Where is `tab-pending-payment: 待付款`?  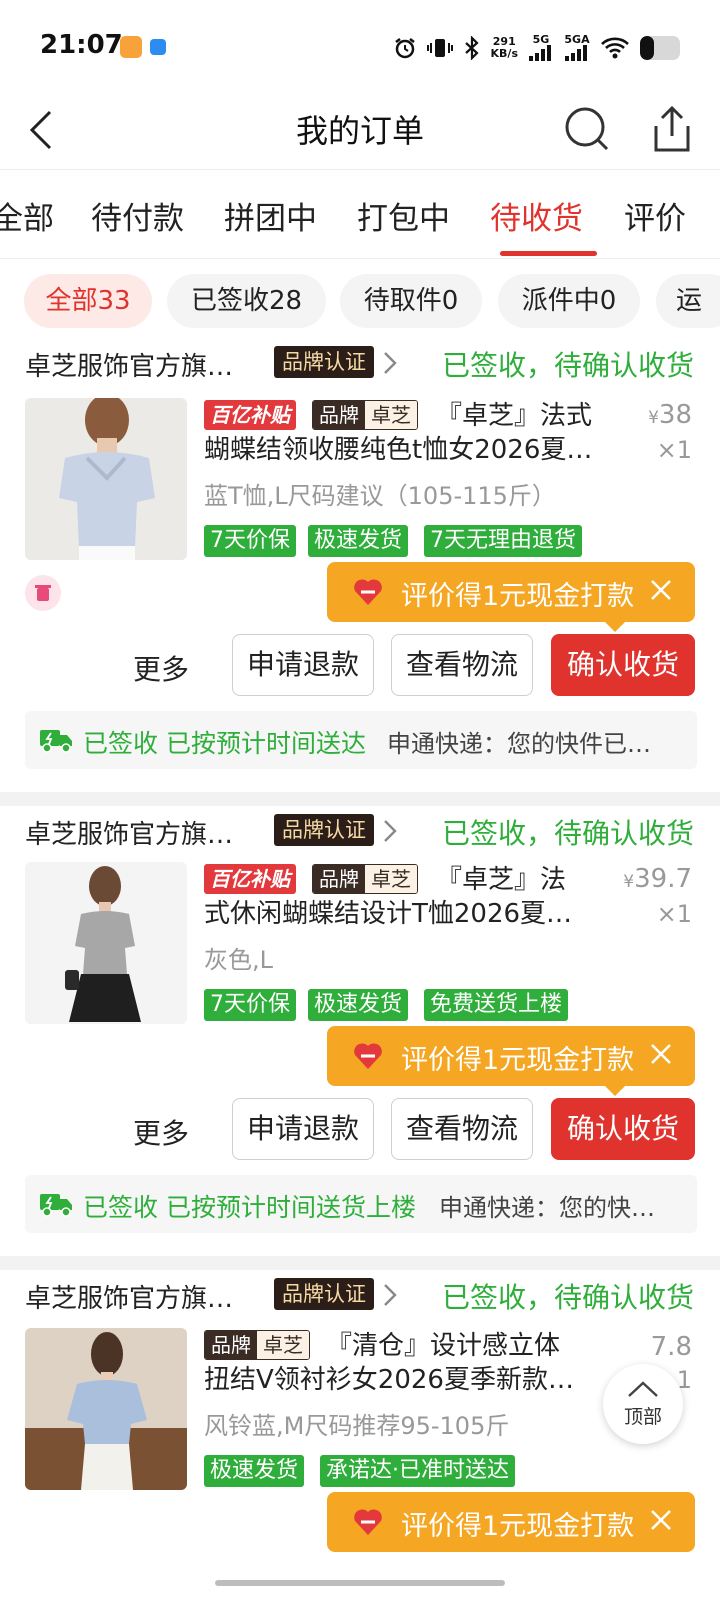 tab-pending-payment: 待付款 is located at coordinates (137, 215).